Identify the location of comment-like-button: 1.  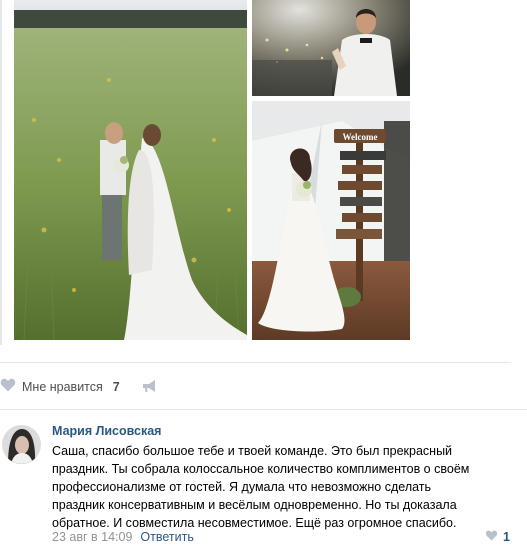
(497, 537).